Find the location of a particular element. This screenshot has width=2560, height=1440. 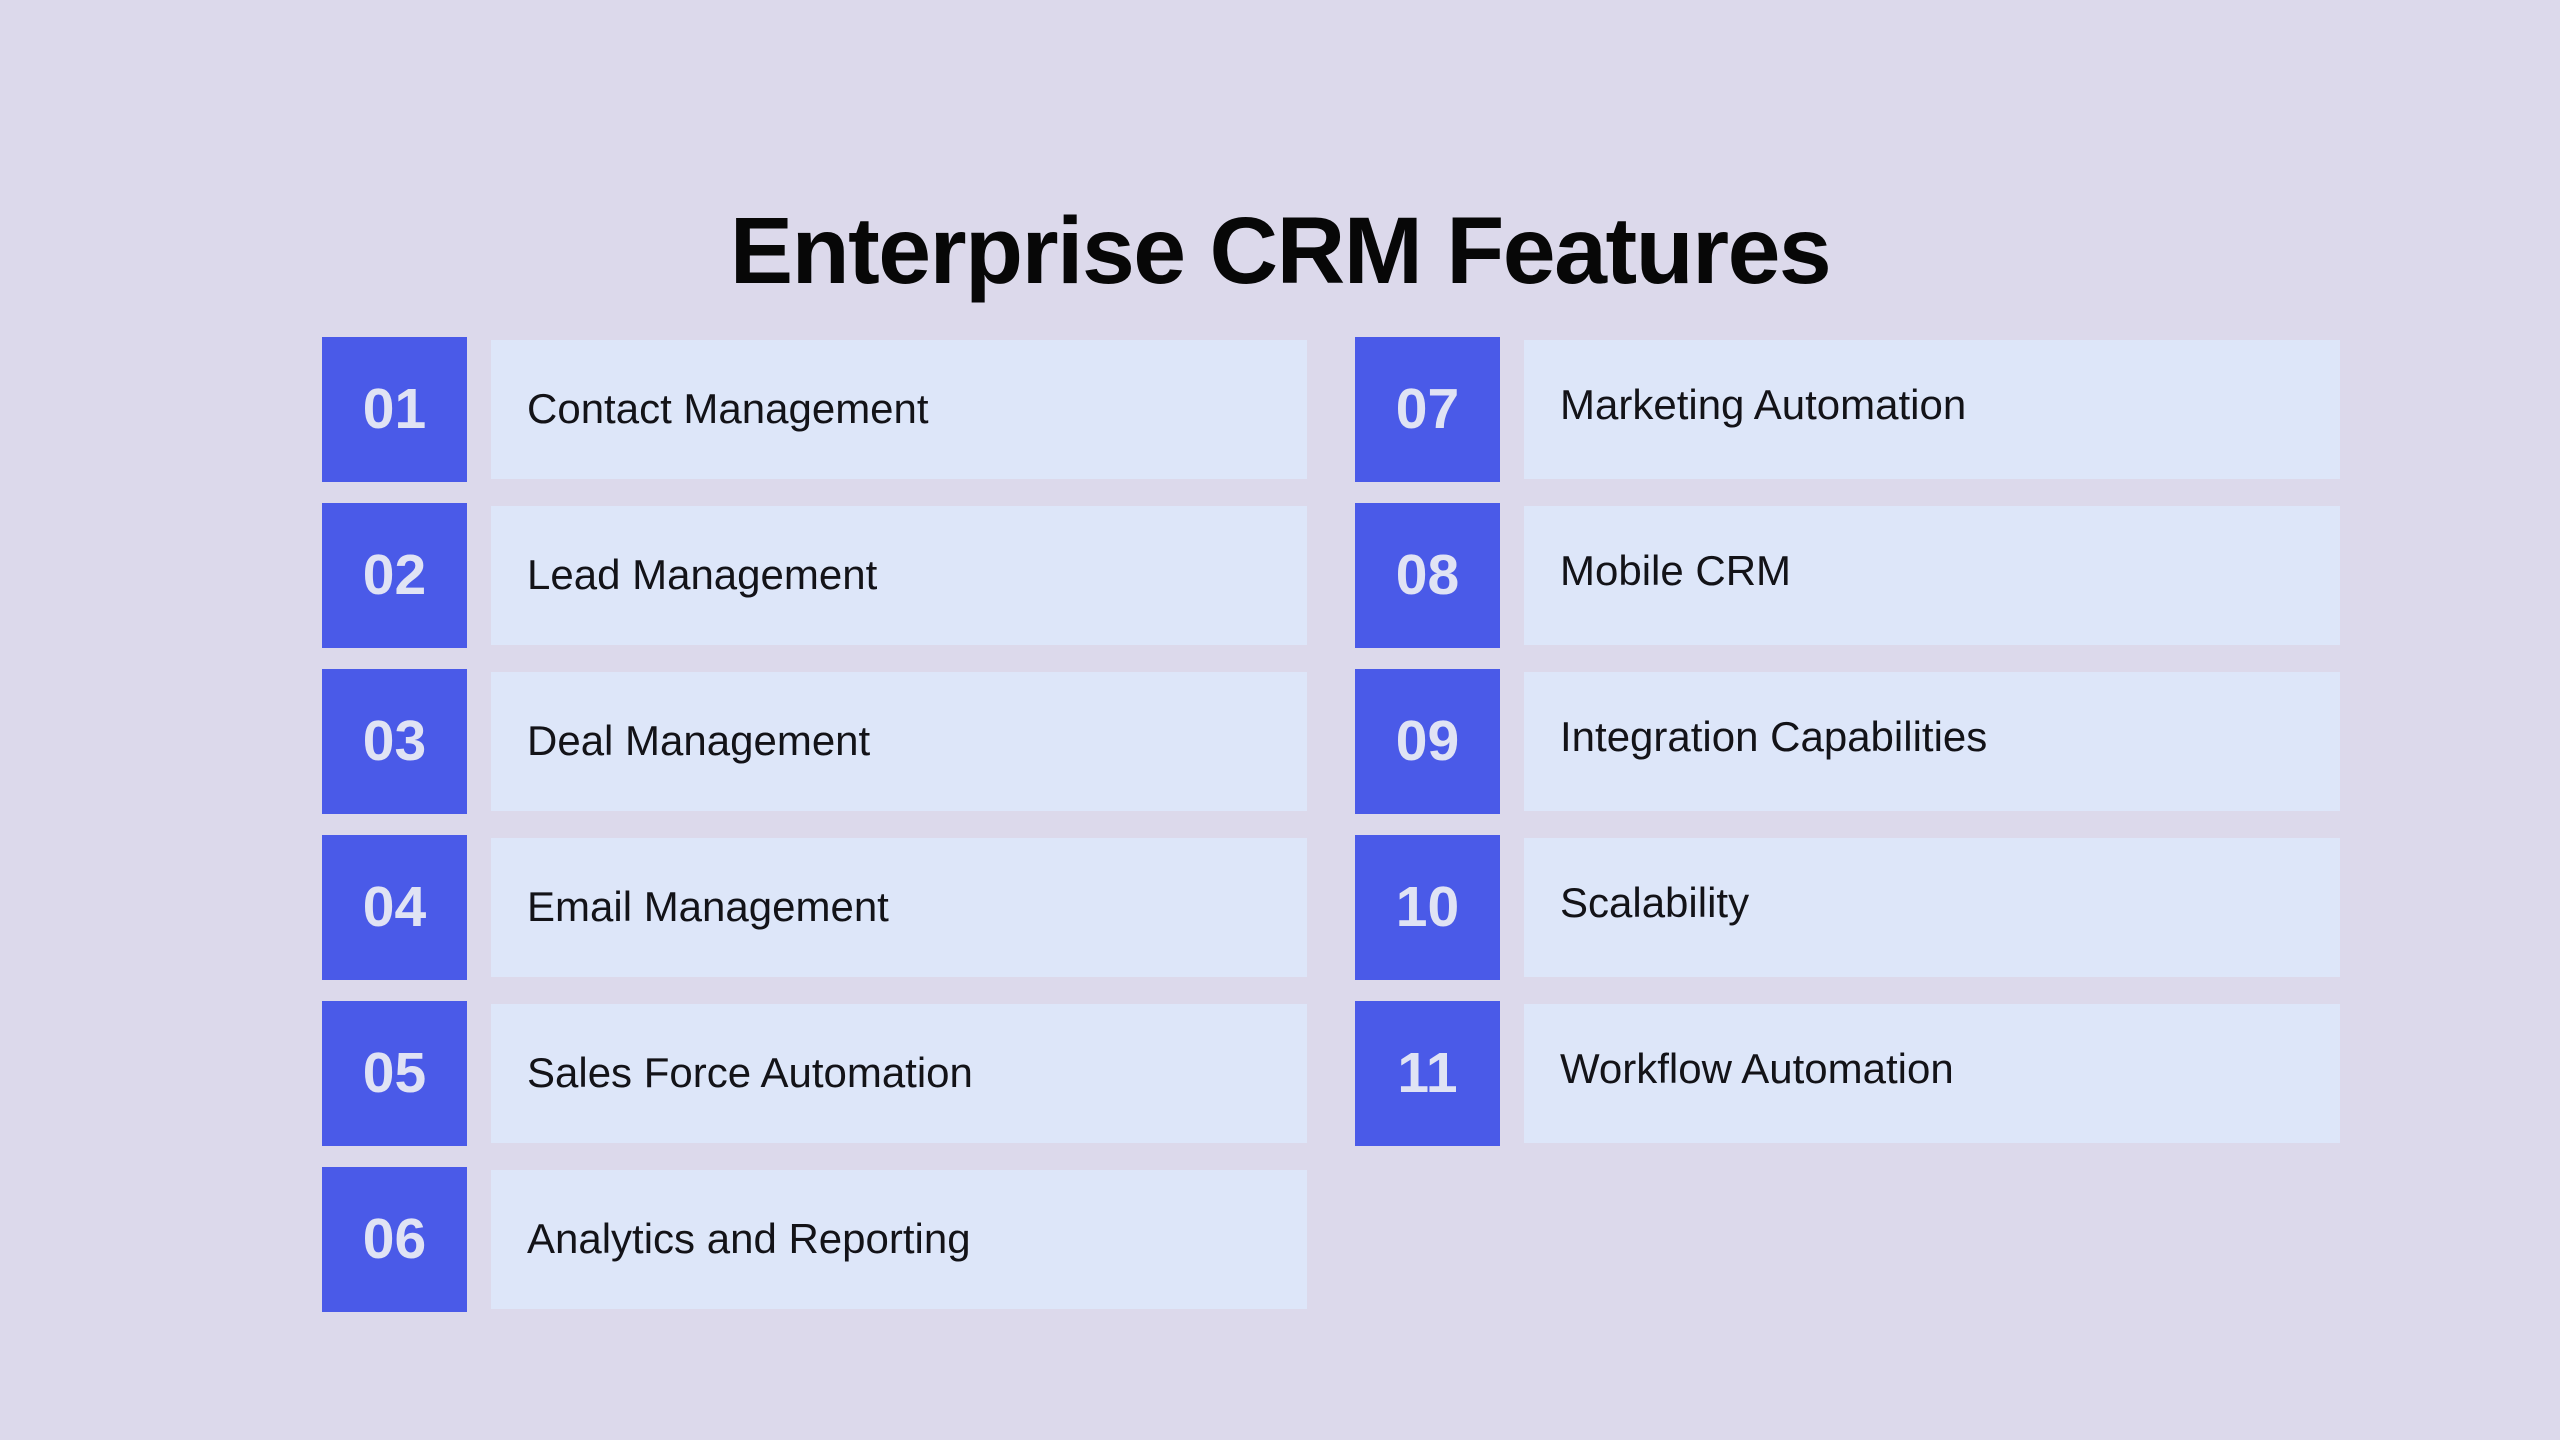

feature-label-panel-06: Analytics and Reporting is located at coordinates (899, 1239).